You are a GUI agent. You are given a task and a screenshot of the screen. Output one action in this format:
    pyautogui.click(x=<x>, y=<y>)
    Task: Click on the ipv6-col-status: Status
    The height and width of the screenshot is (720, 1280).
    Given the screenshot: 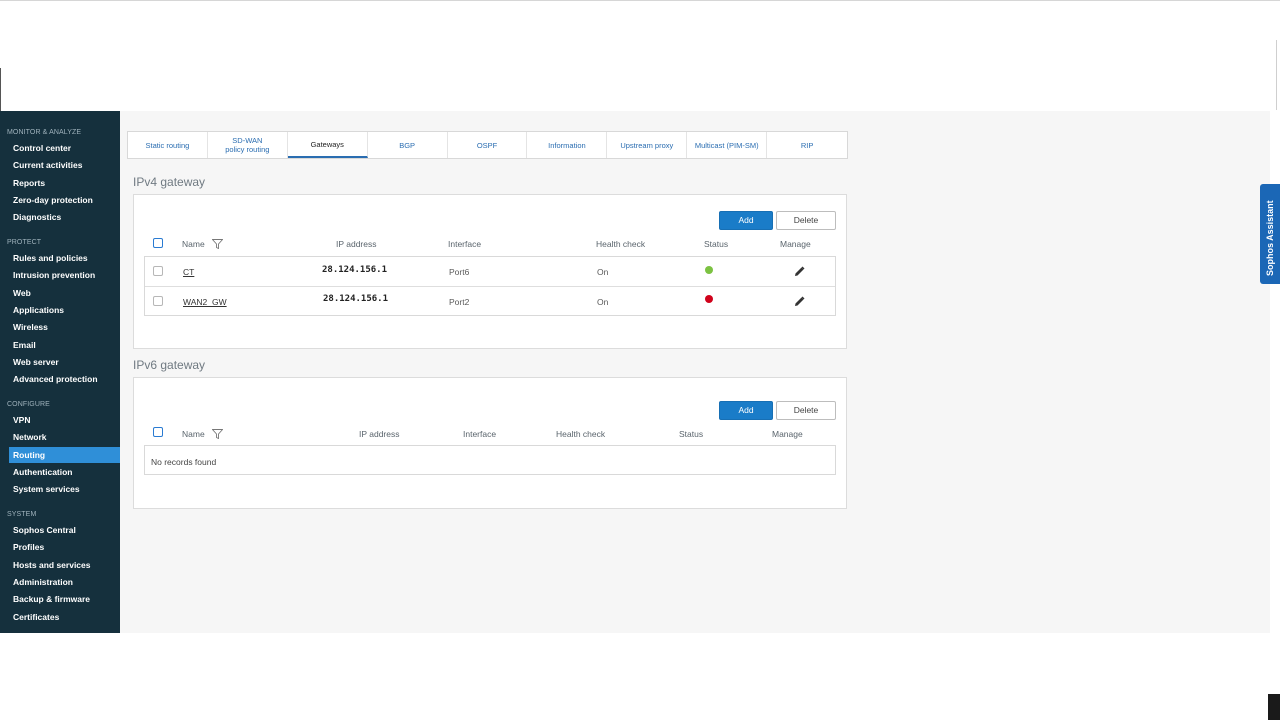 What is the action you would take?
    pyautogui.click(x=691, y=434)
    